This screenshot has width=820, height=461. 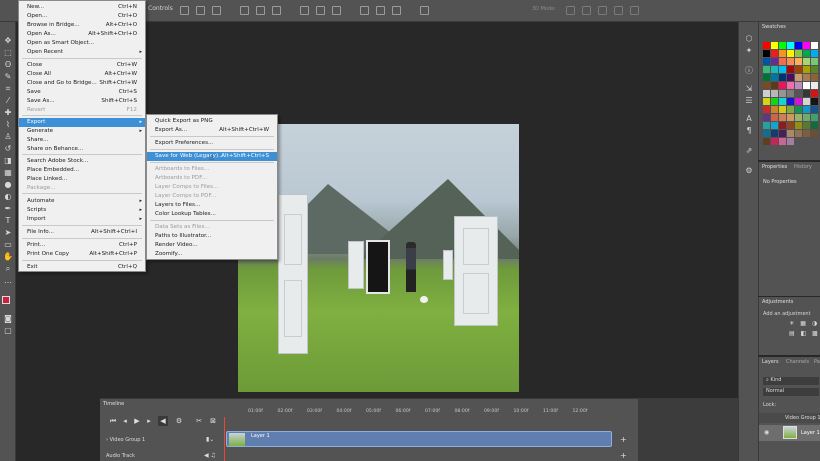 I want to click on actions-panel-icon: ⇲, so click(x=749, y=89).